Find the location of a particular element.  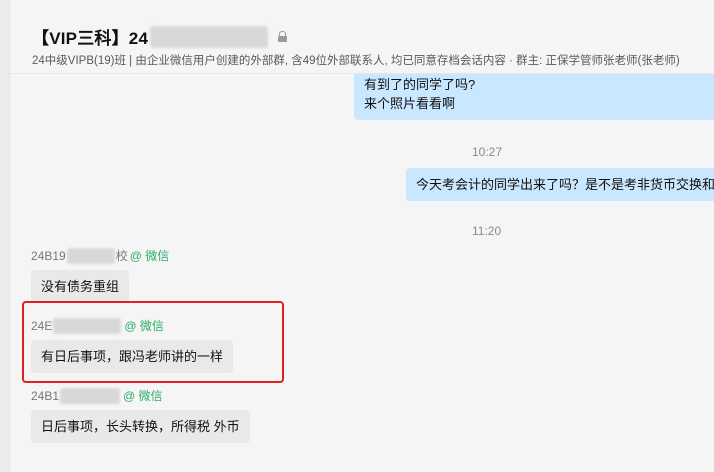

message-other: 没有债务重组 is located at coordinates (80, 286).